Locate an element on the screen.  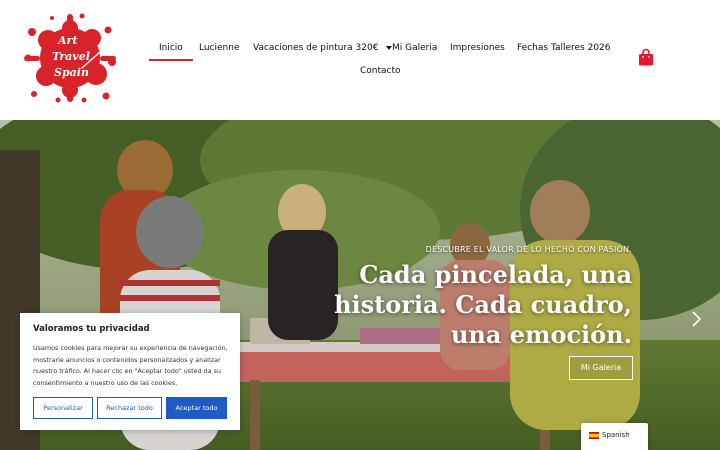
cart-button is located at coordinates (646, 57).